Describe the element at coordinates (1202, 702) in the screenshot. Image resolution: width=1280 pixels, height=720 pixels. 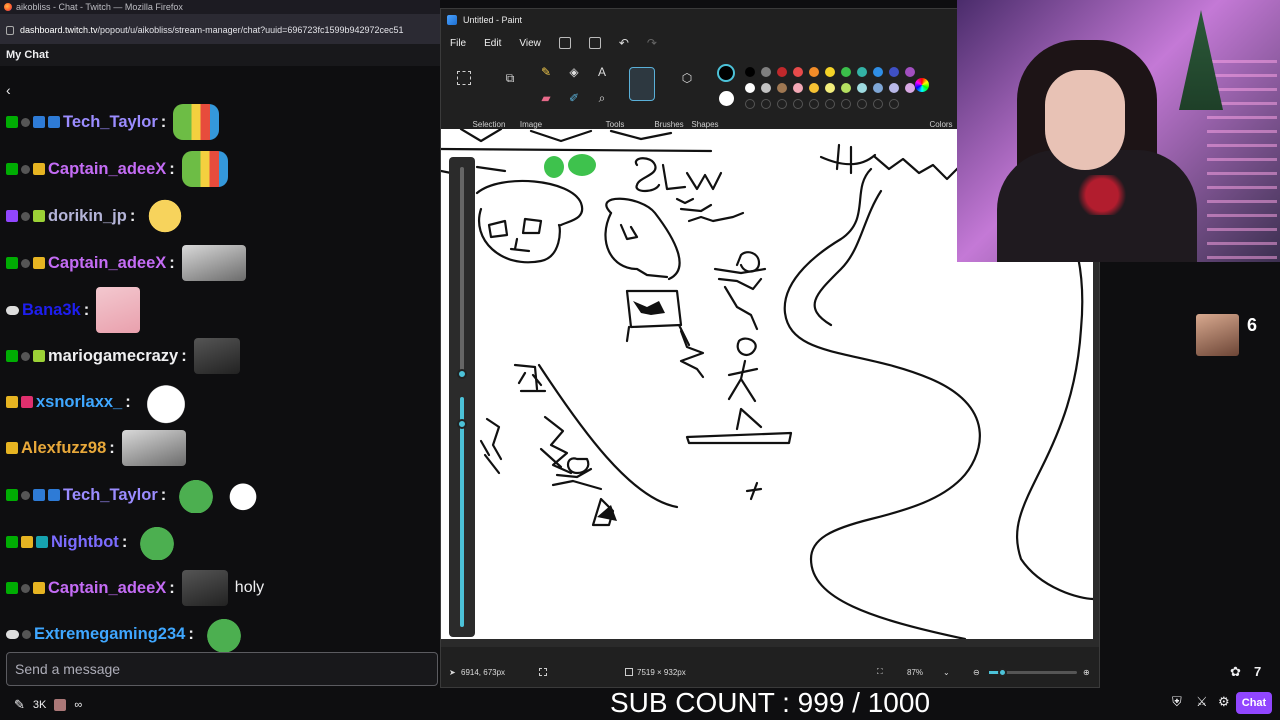
I see `mod-icon: ⚔` at that location.